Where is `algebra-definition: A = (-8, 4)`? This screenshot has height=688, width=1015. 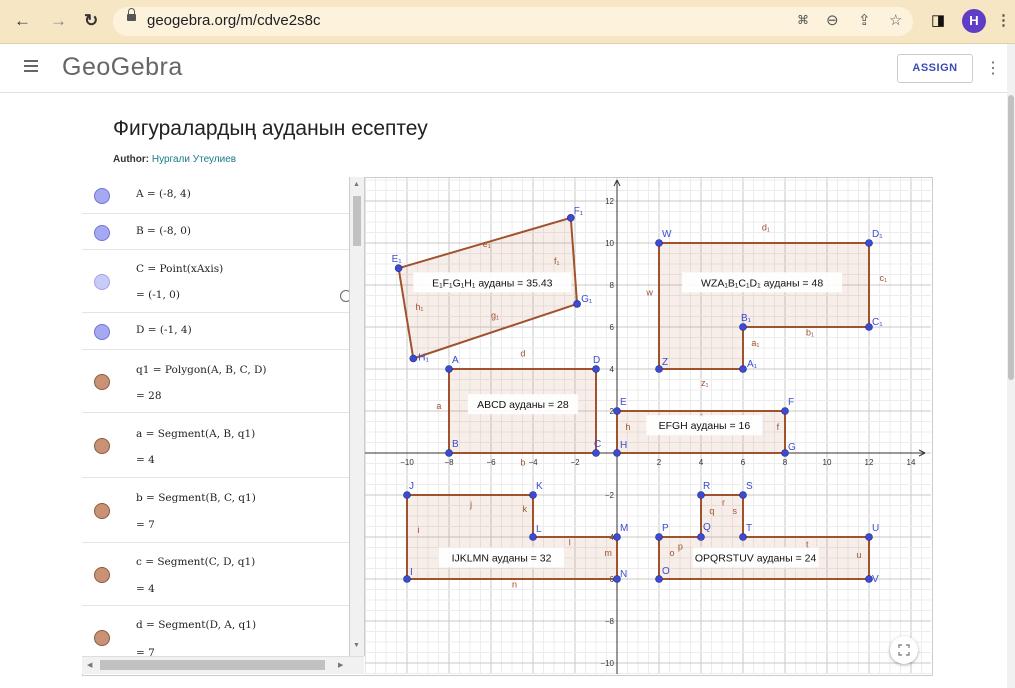
algebra-definition: A = (-8, 4) is located at coordinates (163, 194).